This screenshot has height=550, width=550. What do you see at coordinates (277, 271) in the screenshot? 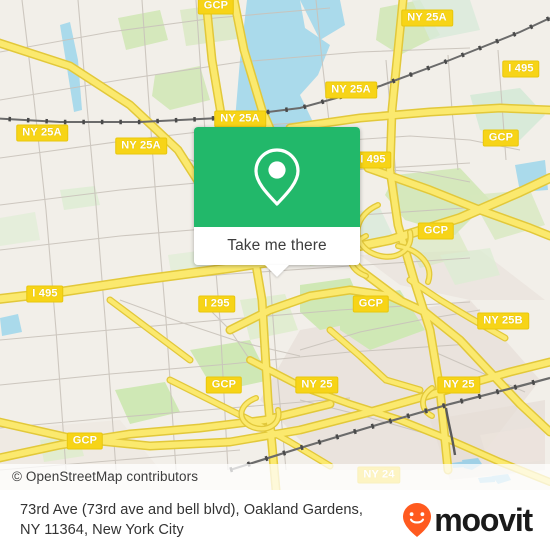
I see `callout-pointer-tail` at bounding box center [277, 271].